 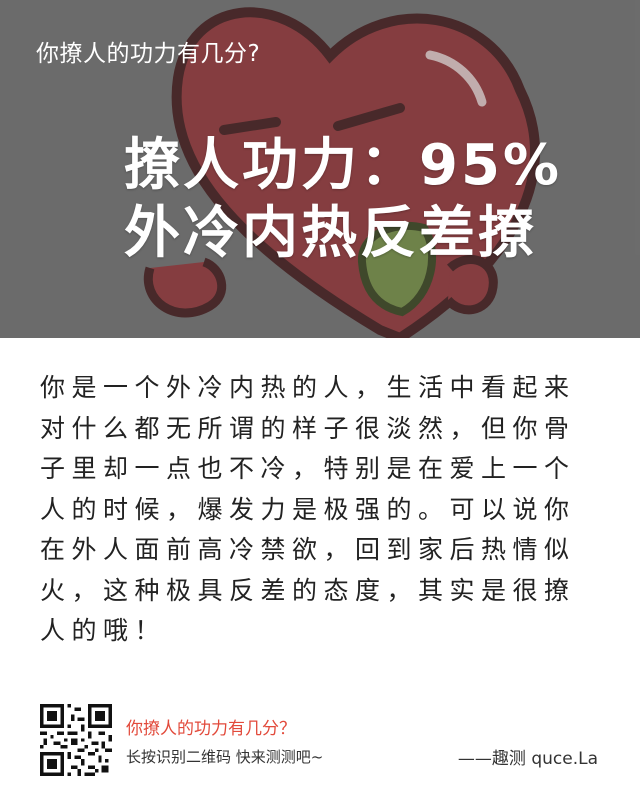 I want to click on share-footer: 你撩人的功力有几分？ 长按识别二维码 快来测测吧~ ——趣测 quce.La, so click(x=320, y=748).